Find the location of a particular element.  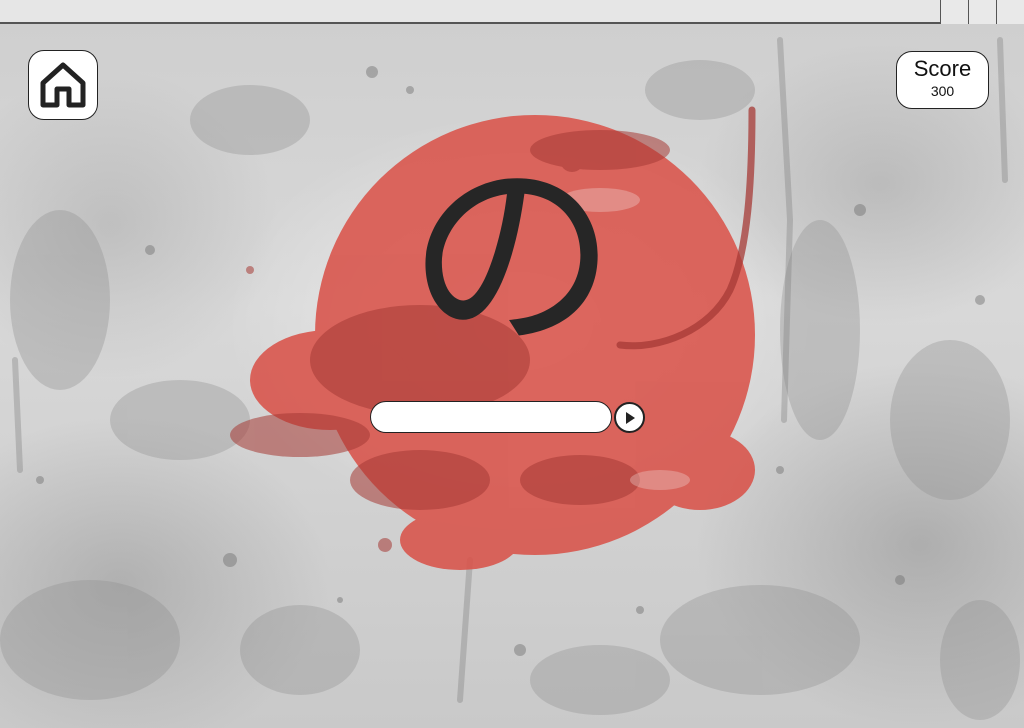

home-button is located at coordinates (63, 85).